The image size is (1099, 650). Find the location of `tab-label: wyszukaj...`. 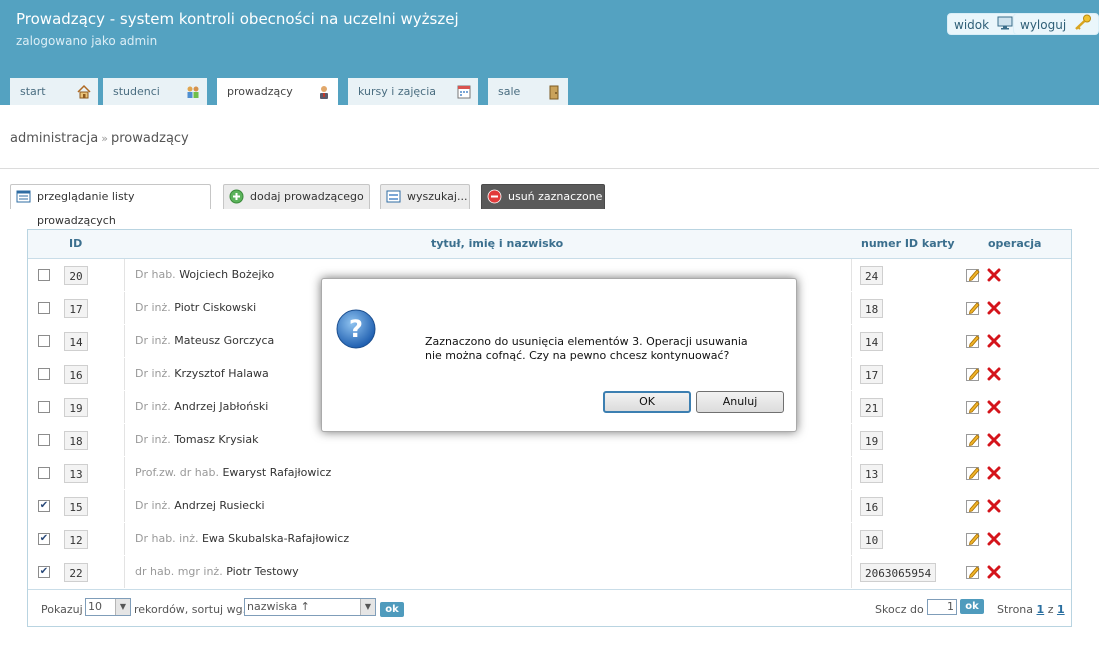

tab-label: wyszukaj... is located at coordinates (437, 196).